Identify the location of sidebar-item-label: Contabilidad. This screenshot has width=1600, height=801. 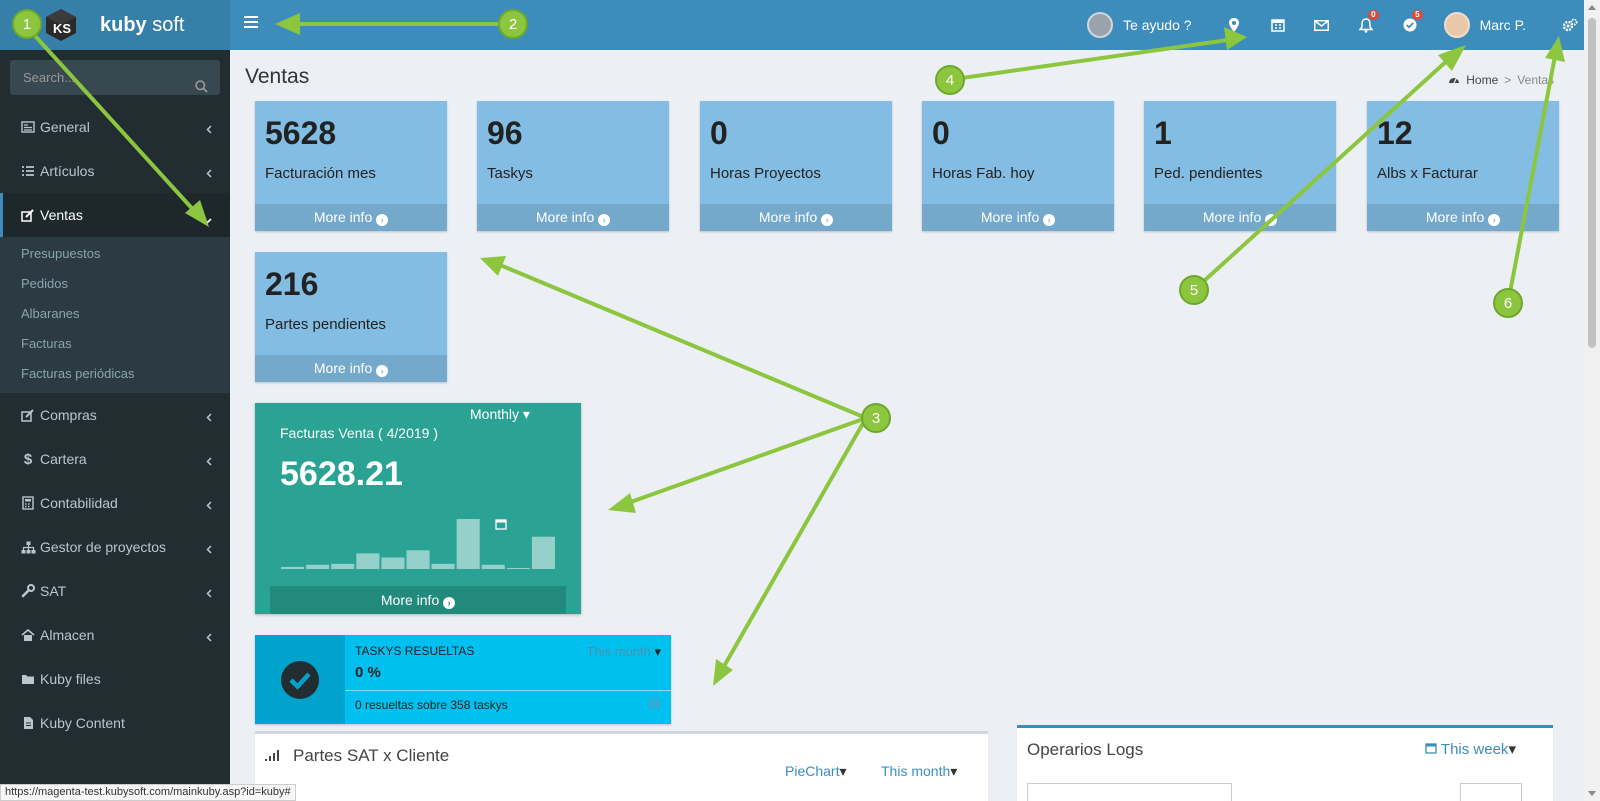
(79, 503).